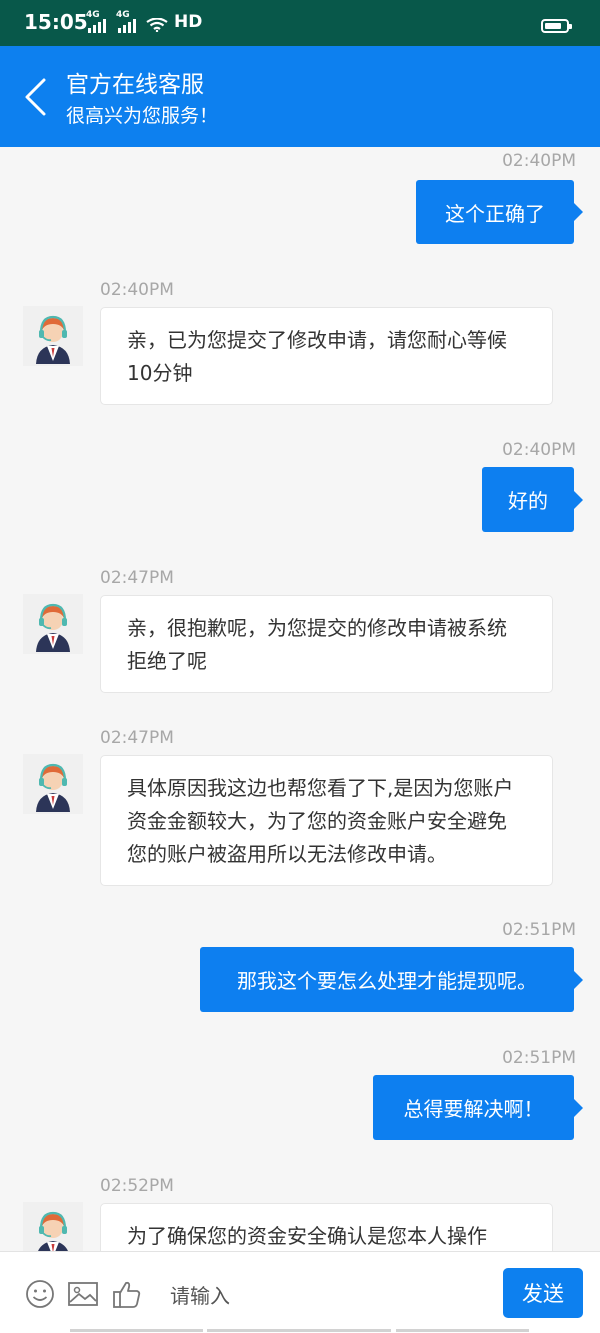  Describe the element at coordinates (391, 979) in the screenshot. I see `outgoing-message-bubble: 那我这个要怎么处理才能提现呢。` at that location.